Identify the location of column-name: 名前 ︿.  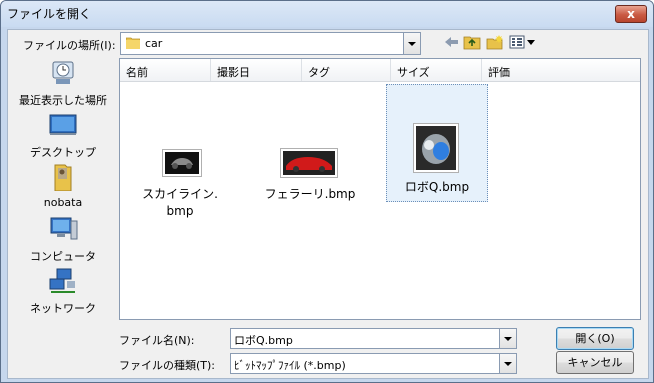
(165, 70).